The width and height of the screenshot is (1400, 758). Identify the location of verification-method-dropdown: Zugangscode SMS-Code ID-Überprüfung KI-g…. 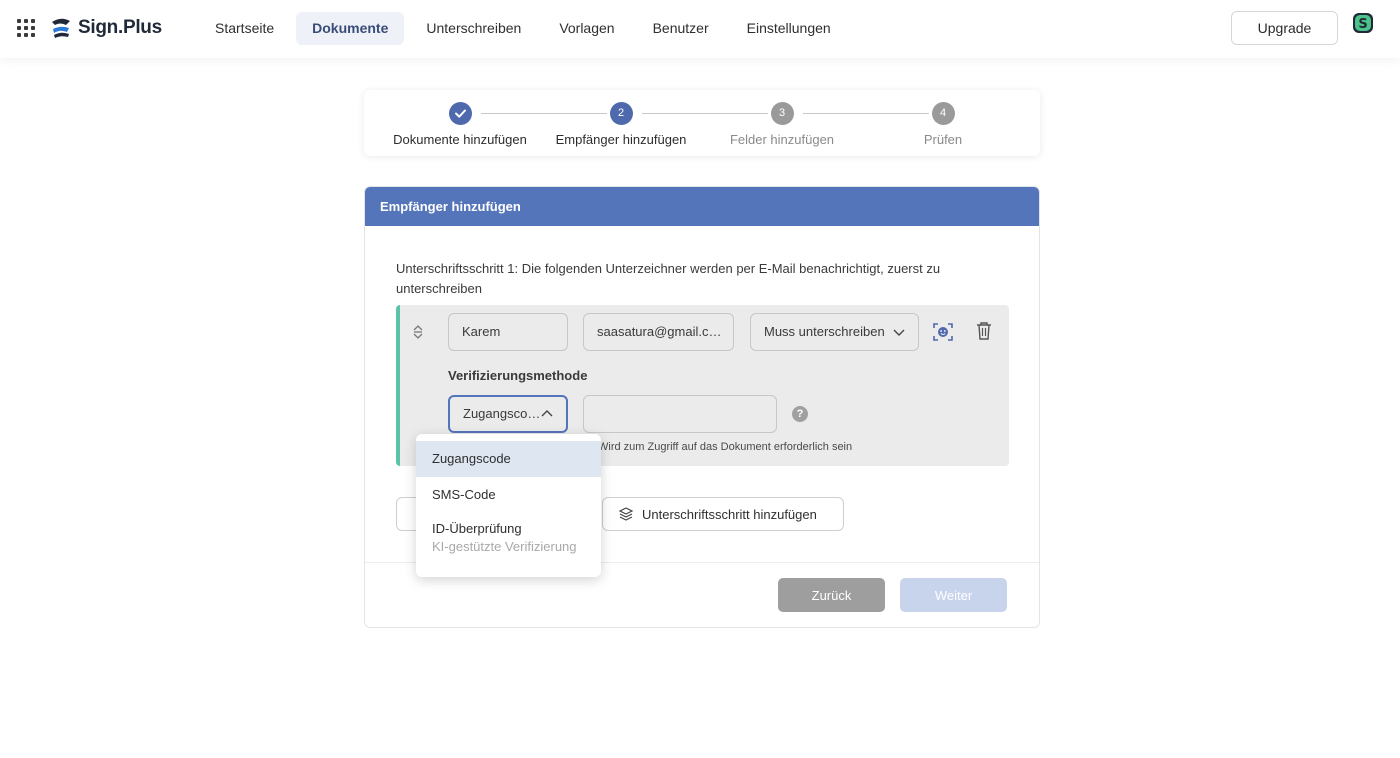
(508, 505).